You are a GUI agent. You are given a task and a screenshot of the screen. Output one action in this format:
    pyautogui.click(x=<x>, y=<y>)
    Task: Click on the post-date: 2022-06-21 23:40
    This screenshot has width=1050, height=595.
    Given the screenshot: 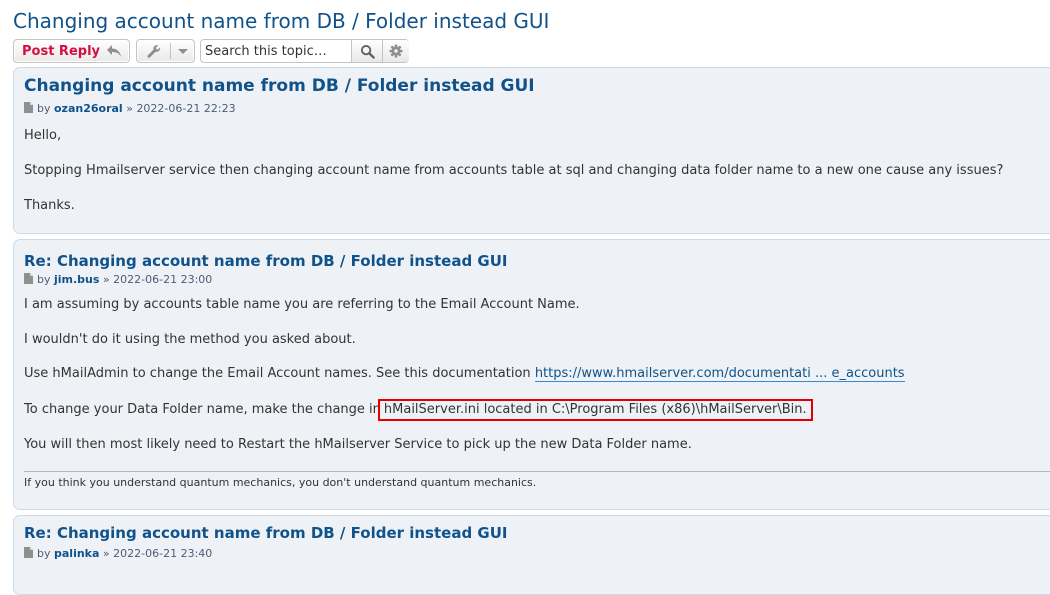 What is the action you would take?
    pyautogui.click(x=163, y=553)
    